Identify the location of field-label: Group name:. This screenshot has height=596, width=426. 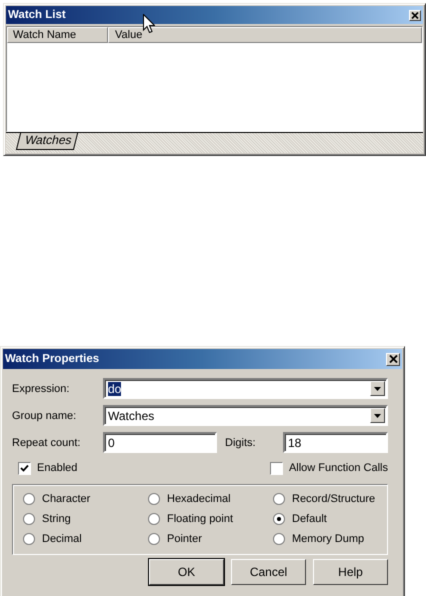
(45, 416).